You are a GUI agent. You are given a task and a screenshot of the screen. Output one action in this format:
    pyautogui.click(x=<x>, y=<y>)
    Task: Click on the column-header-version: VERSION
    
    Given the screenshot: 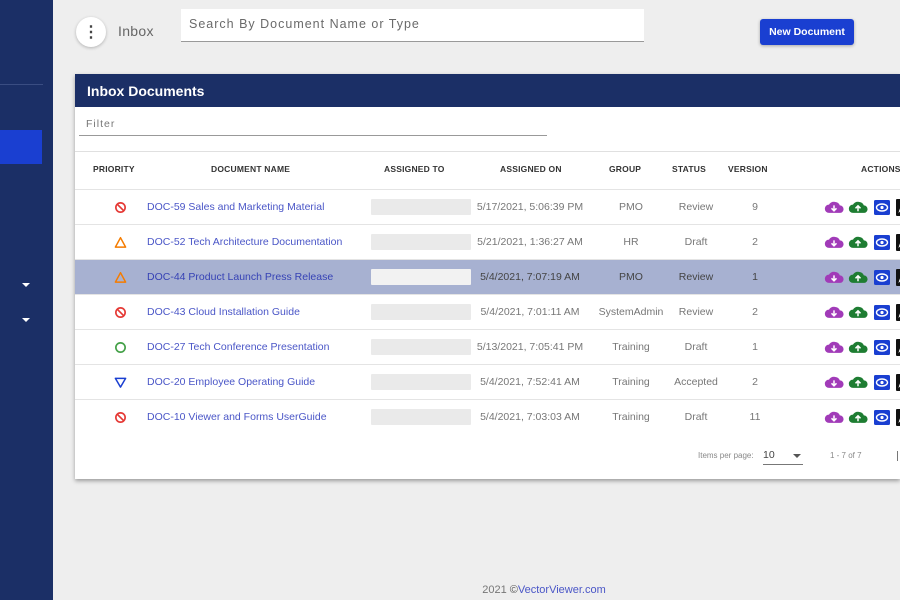 What is the action you would take?
    pyautogui.click(x=748, y=169)
    